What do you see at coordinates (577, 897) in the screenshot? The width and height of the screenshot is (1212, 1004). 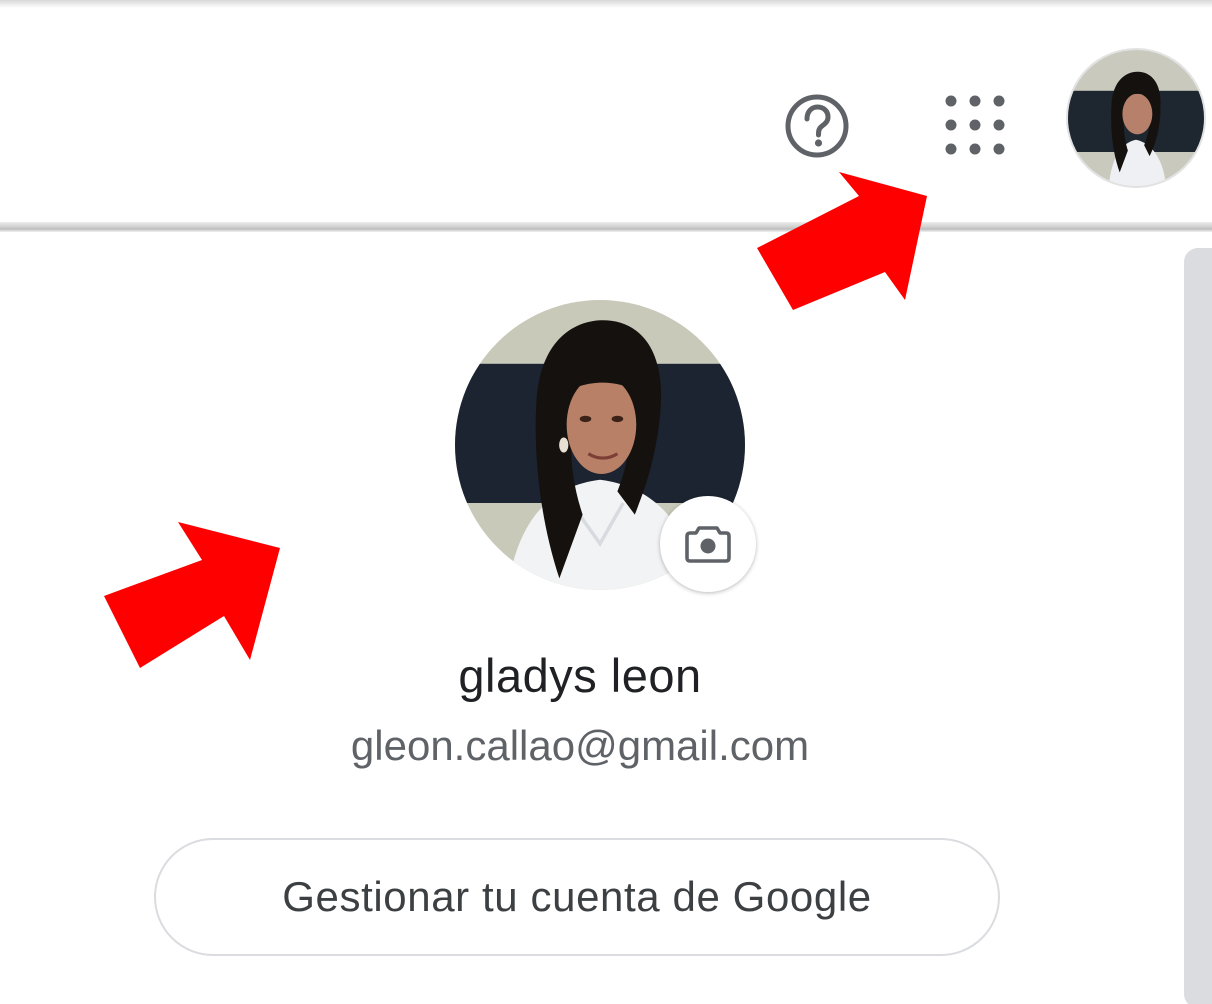 I see `manage-google-account-button: Gestionar tu cuenta de Google` at bounding box center [577, 897].